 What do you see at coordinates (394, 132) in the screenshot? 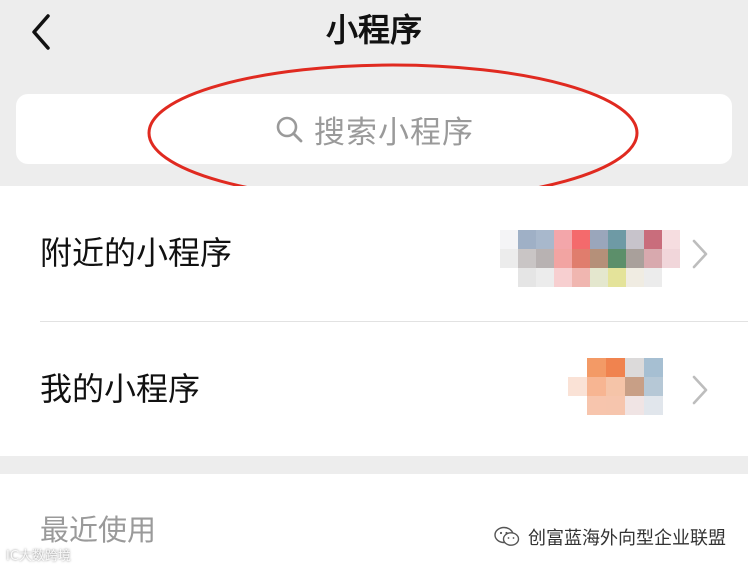
I see `search-placeholder: 搜索小程序` at bounding box center [394, 132].